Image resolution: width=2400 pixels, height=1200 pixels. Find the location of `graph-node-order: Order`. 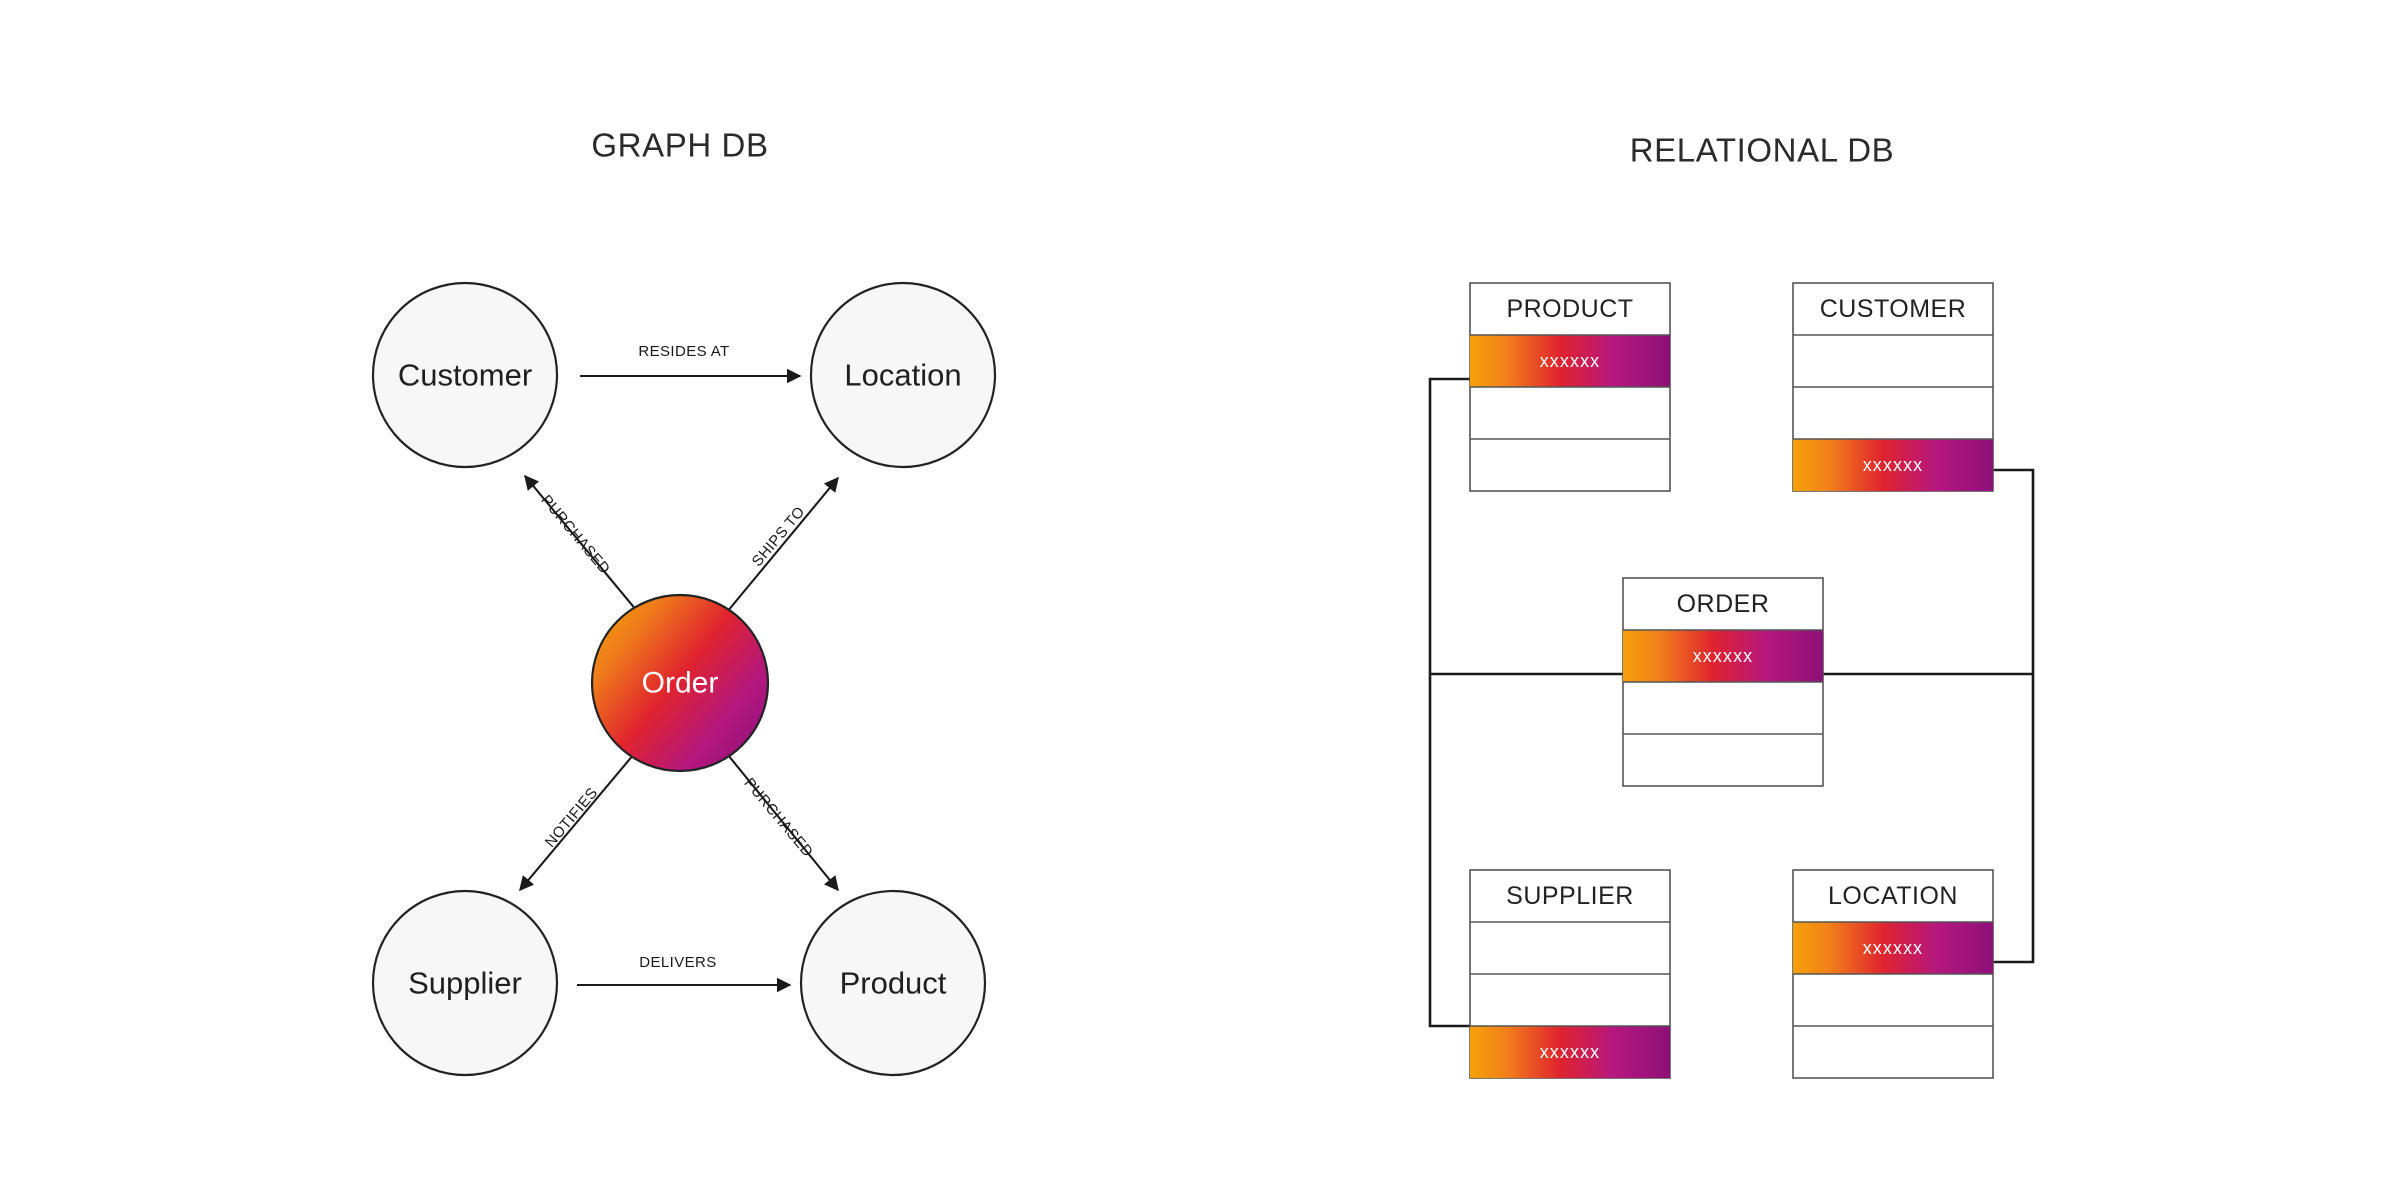

graph-node-order: Order is located at coordinates (680, 683).